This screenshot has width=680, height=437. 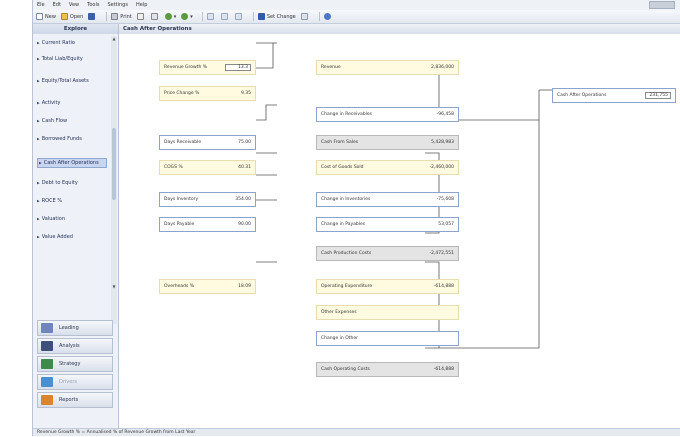 What do you see at coordinates (93, 5) in the screenshot?
I see `menu-tools: Tools` at bounding box center [93, 5].